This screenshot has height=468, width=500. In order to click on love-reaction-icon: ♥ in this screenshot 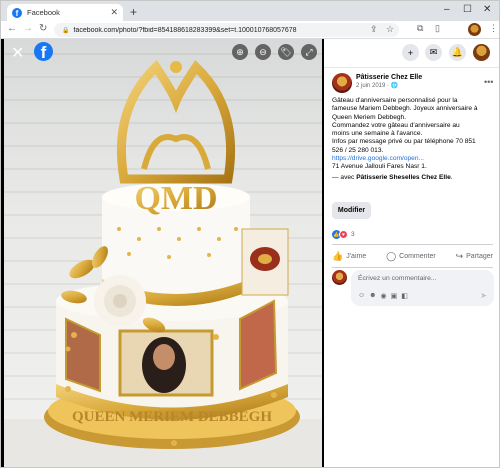, I will do `click(343, 234)`.